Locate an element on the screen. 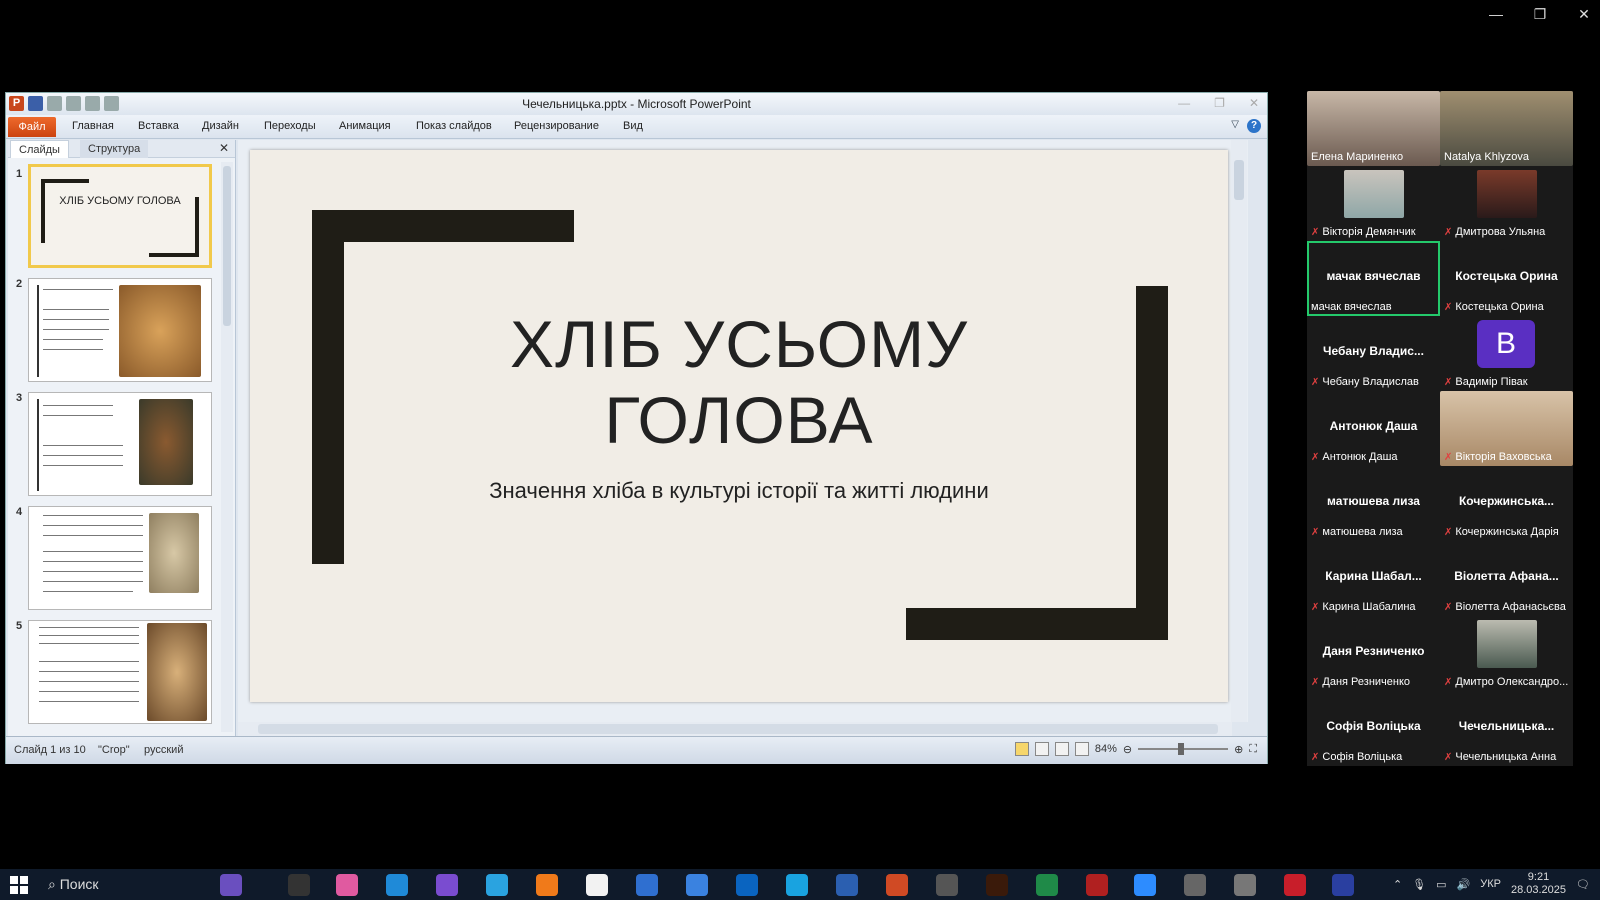 The height and width of the screenshot is (900, 1600). tab-slides: Слайды is located at coordinates (39, 149).